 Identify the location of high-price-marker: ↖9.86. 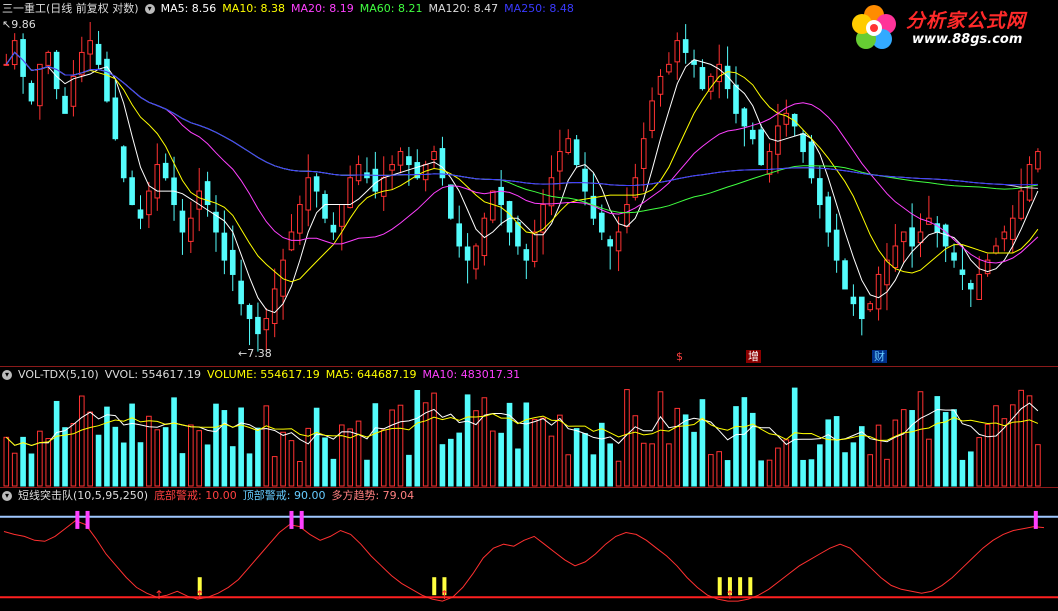
(19, 24).